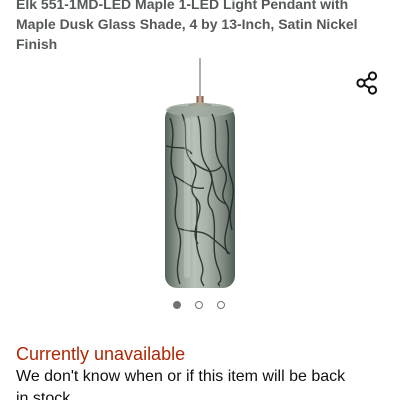 Image resolution: width=400 pixels, height=400 pixels. What do you see at coordinates (45, 395) in the screenshot?
I see `stock-note-line-2: in stock.` at bounding box center [45, 395].